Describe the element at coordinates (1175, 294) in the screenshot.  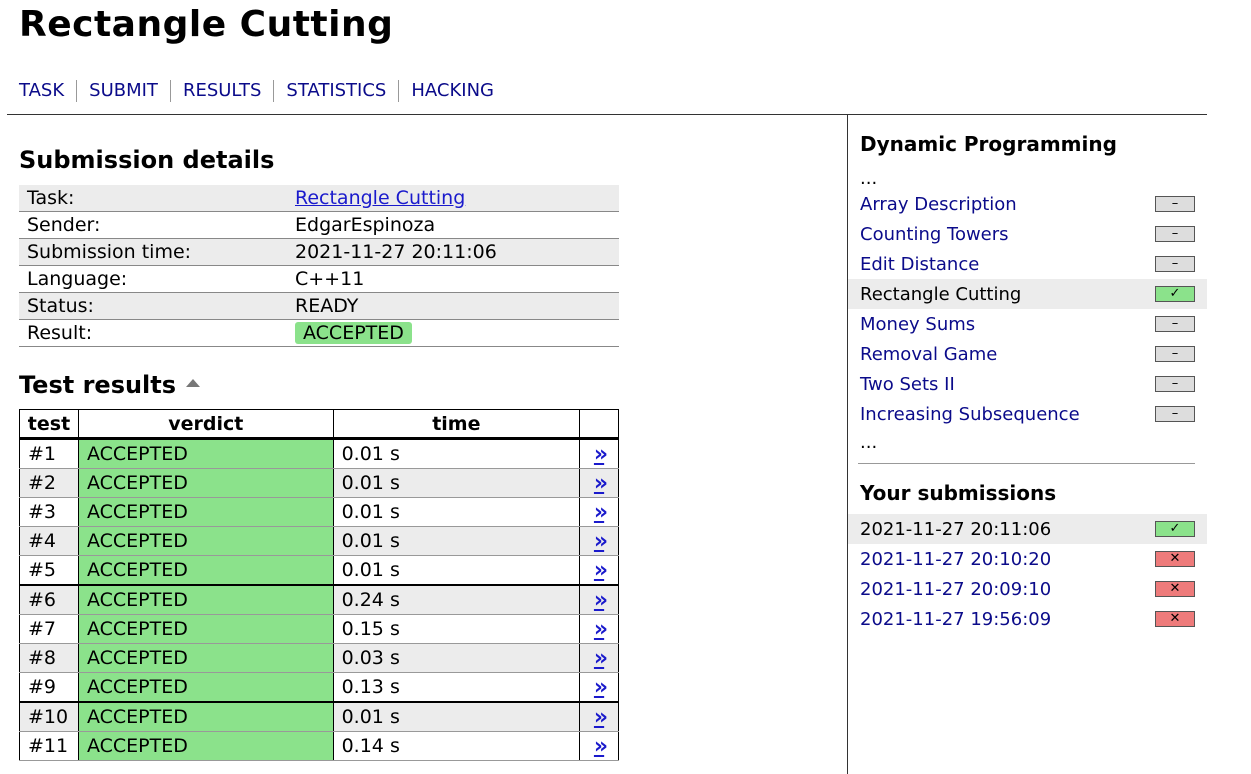
I see `task-status-icon: ✓` at that location.